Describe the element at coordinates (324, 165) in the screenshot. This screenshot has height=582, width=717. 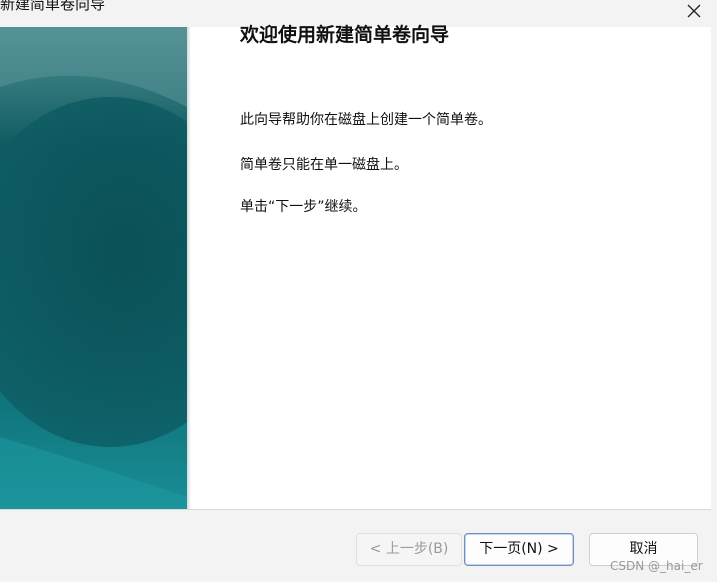
I see `info-paragraph: 简单卷只能在单一磁盘上。` at that location.